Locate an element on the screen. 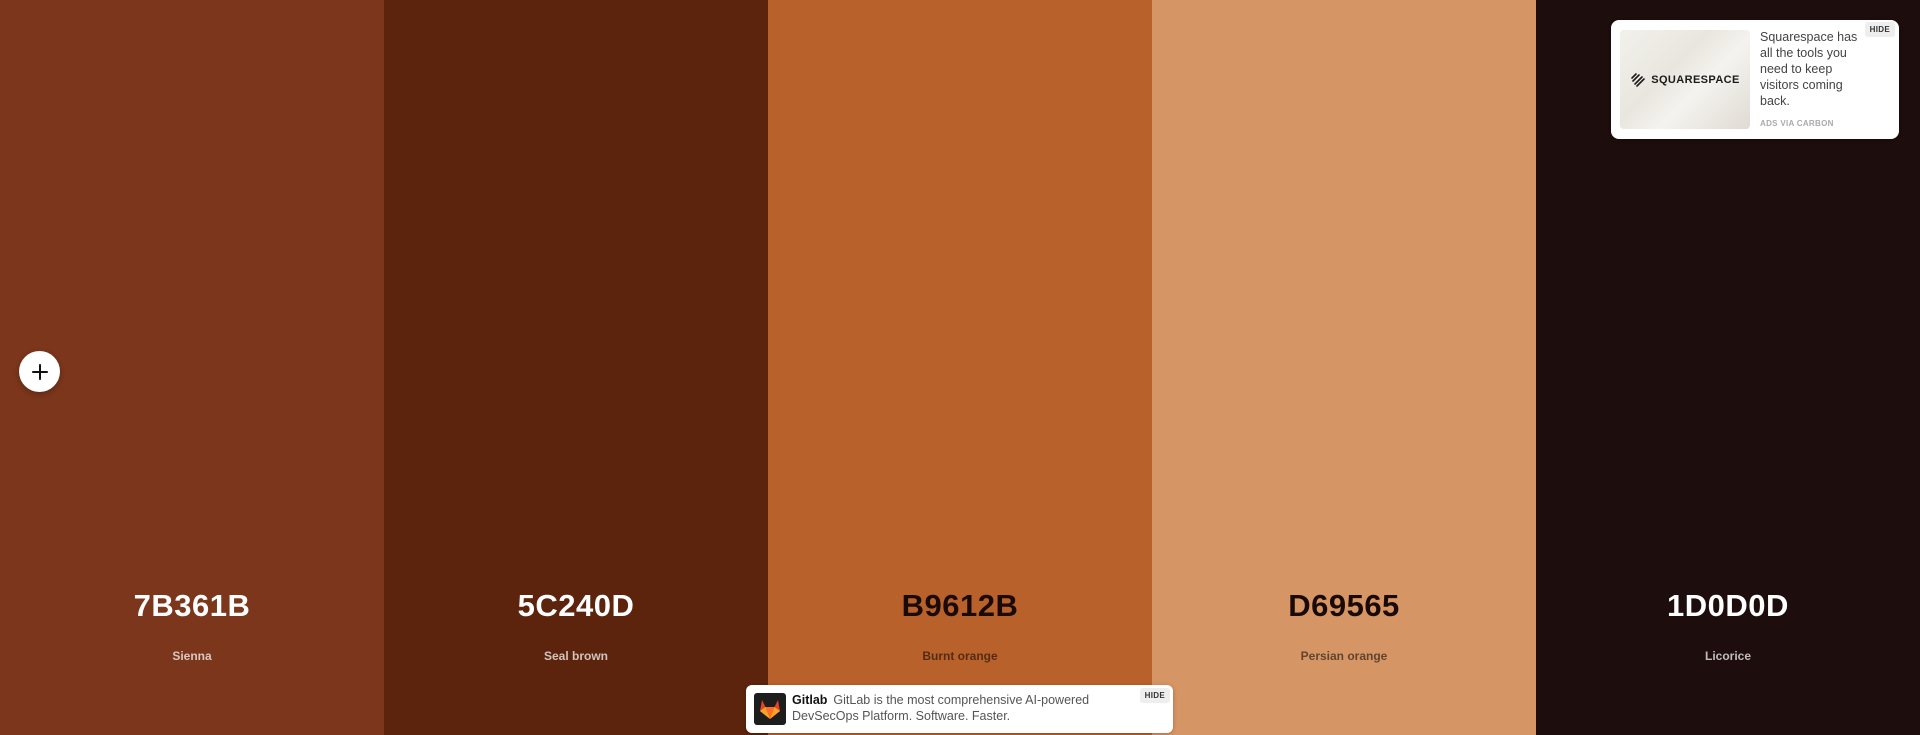 The width and height of the screenshot is (1920, 735). hide-ad-button: HIDE is located at coordinates (1879, 29).